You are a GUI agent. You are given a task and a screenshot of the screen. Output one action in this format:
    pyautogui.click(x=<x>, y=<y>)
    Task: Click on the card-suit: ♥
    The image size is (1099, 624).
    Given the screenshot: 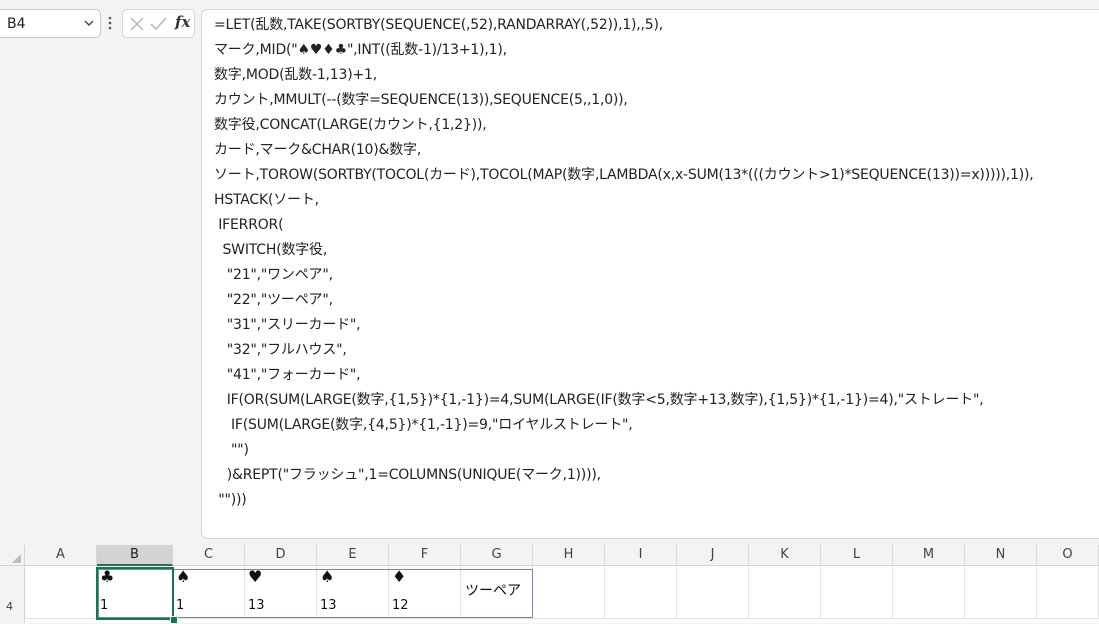 What is the action you would take?
    pyautogui.click(x=255, y=576)
    